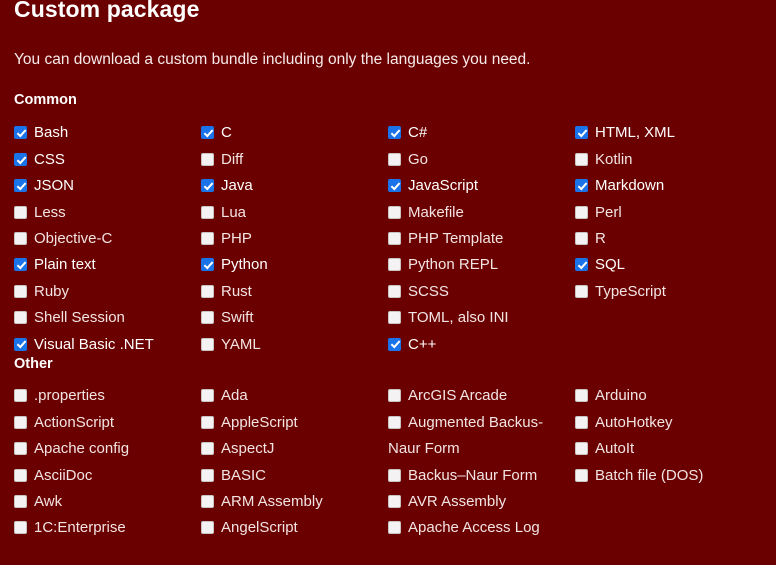  I want to click on language-checkbox-item: BASIC, so click(294, 476).